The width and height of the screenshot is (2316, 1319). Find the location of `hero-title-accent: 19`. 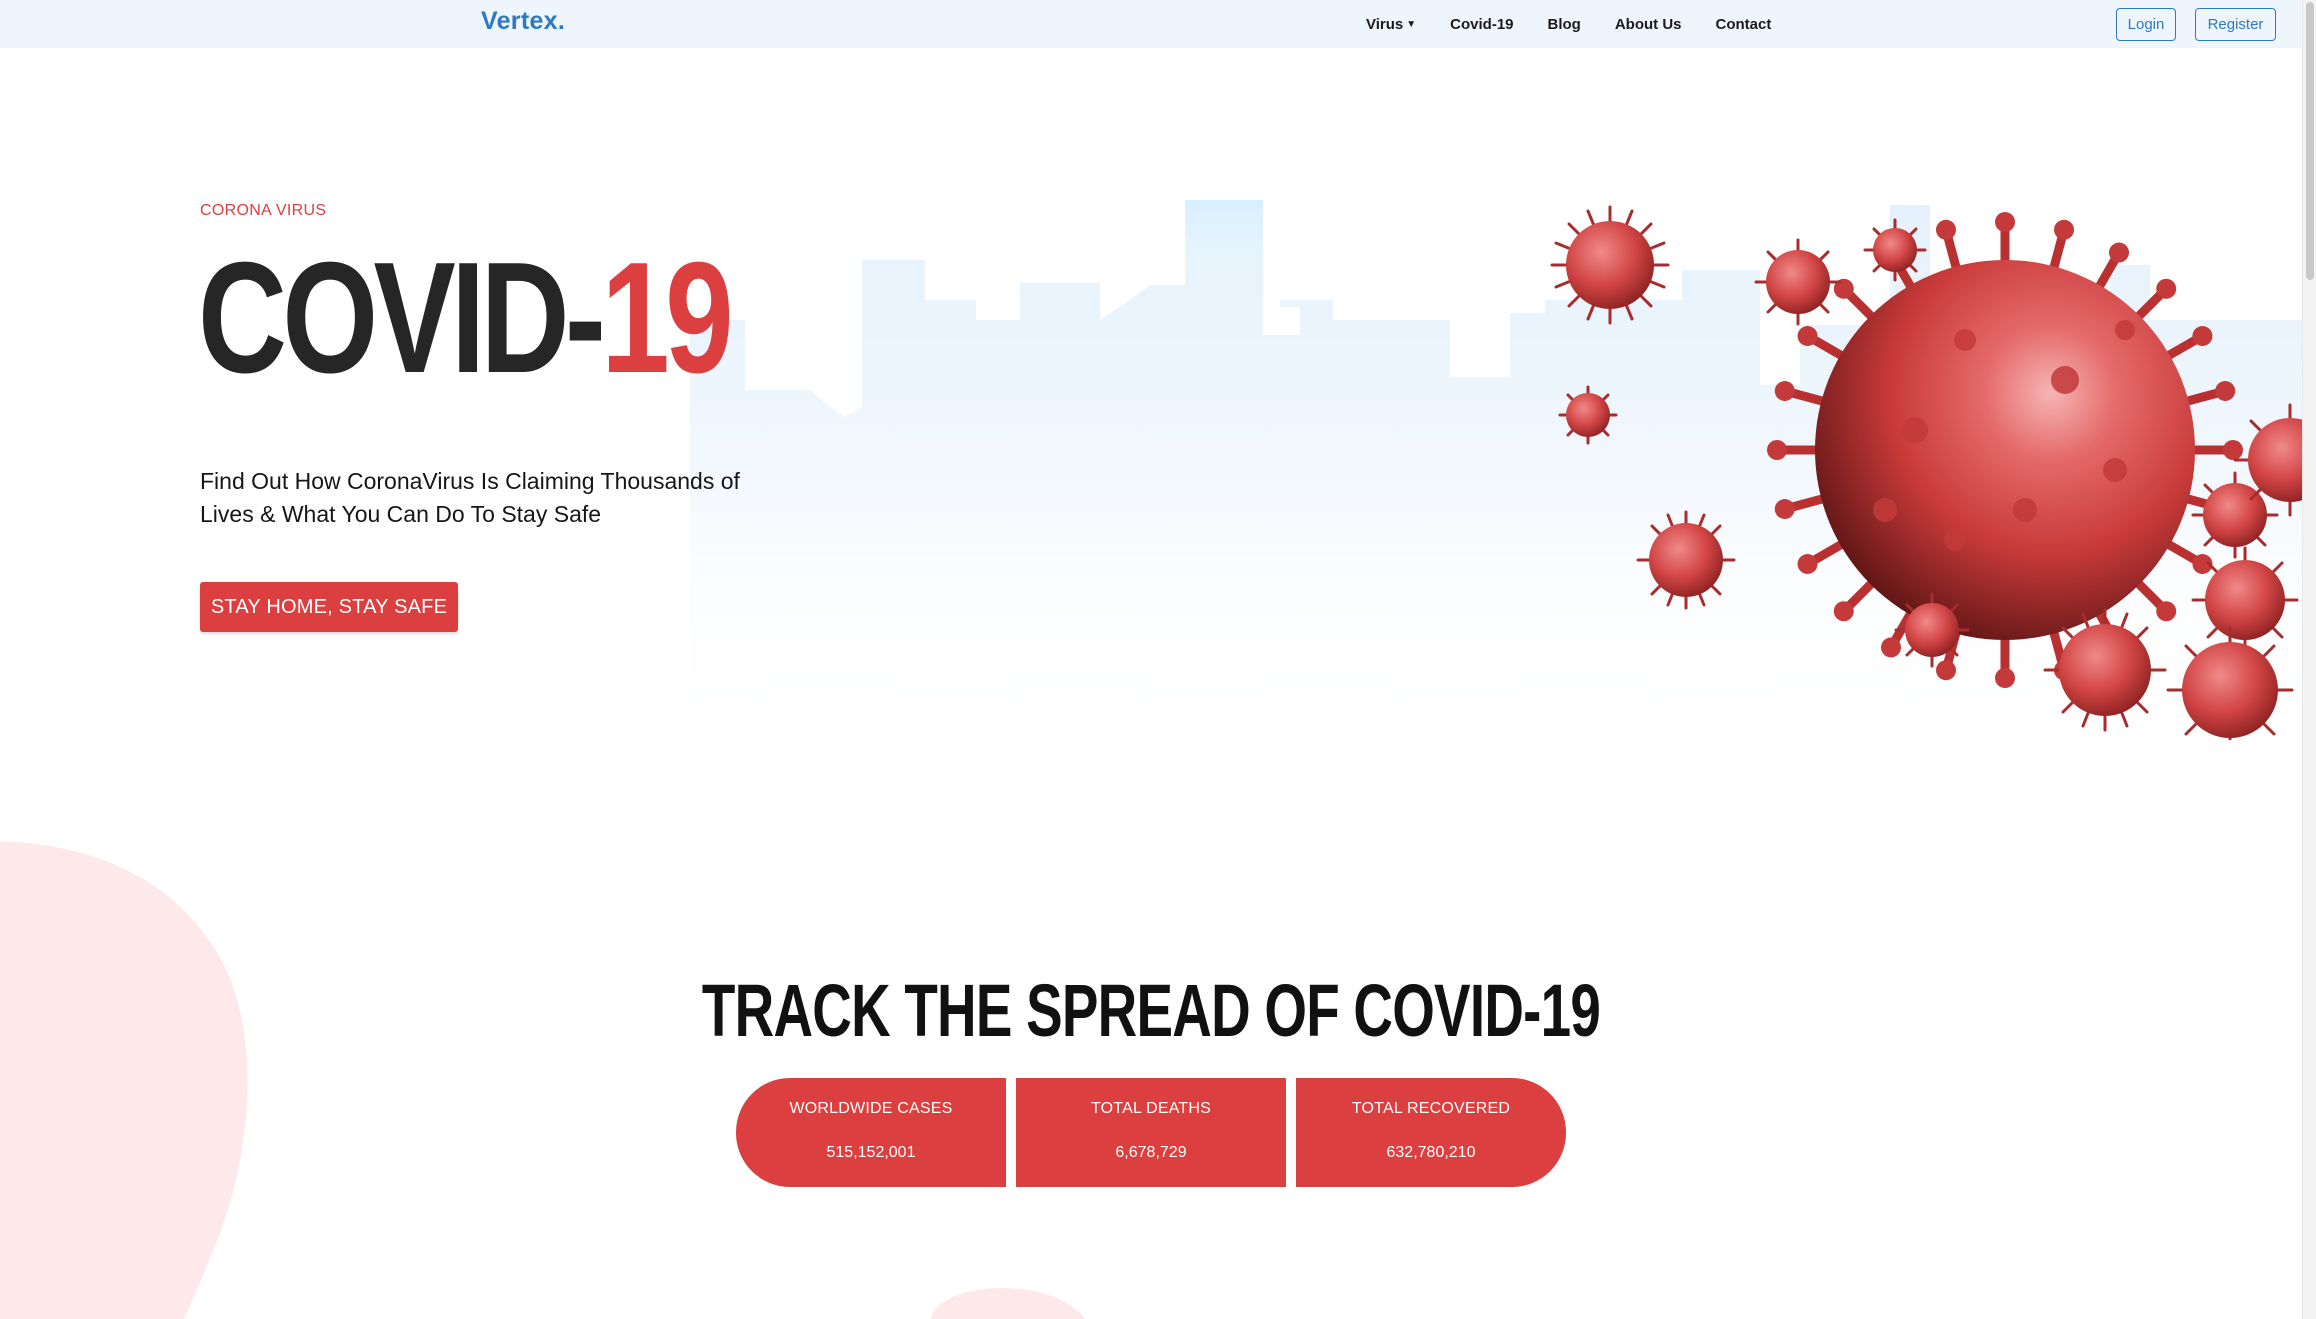

hero-title-accent: 19 is located at coordinates (667, 318).